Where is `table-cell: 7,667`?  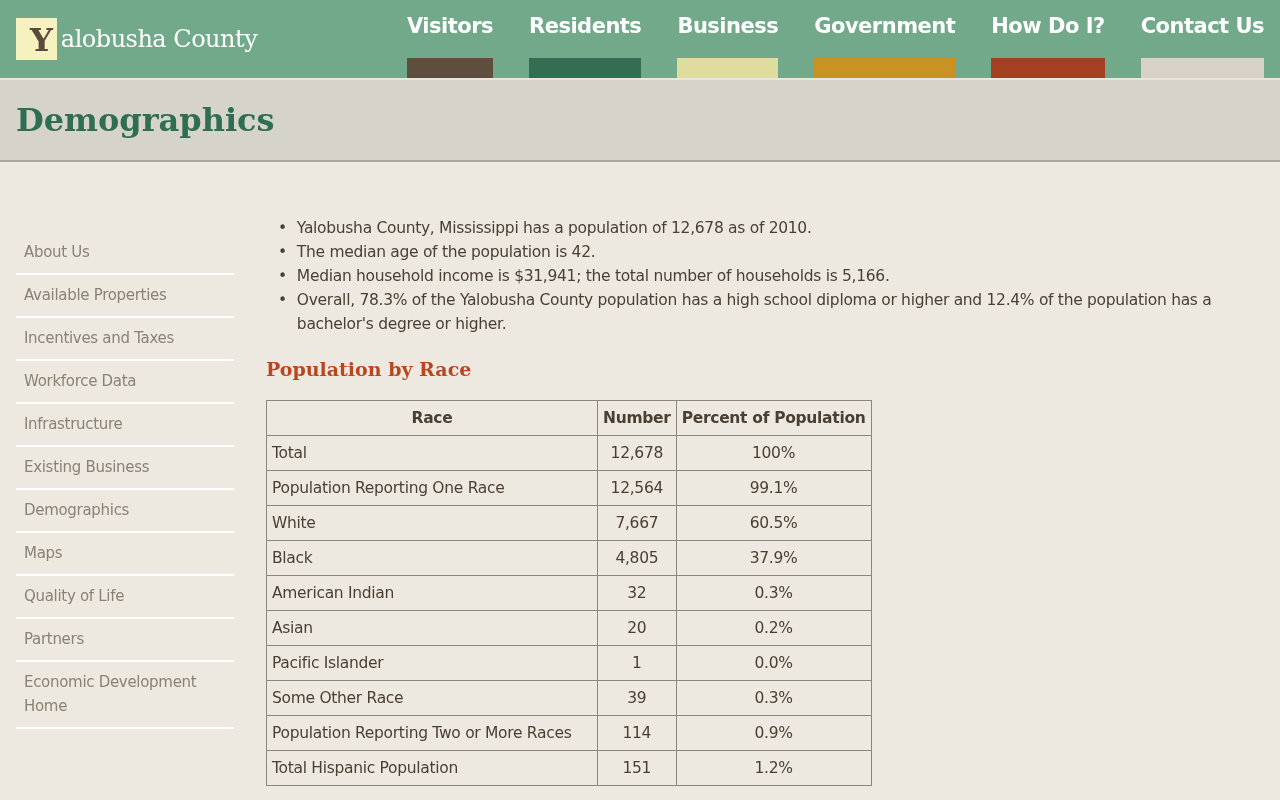 table-cell: 7,667 is located at coordinates (637, 523).